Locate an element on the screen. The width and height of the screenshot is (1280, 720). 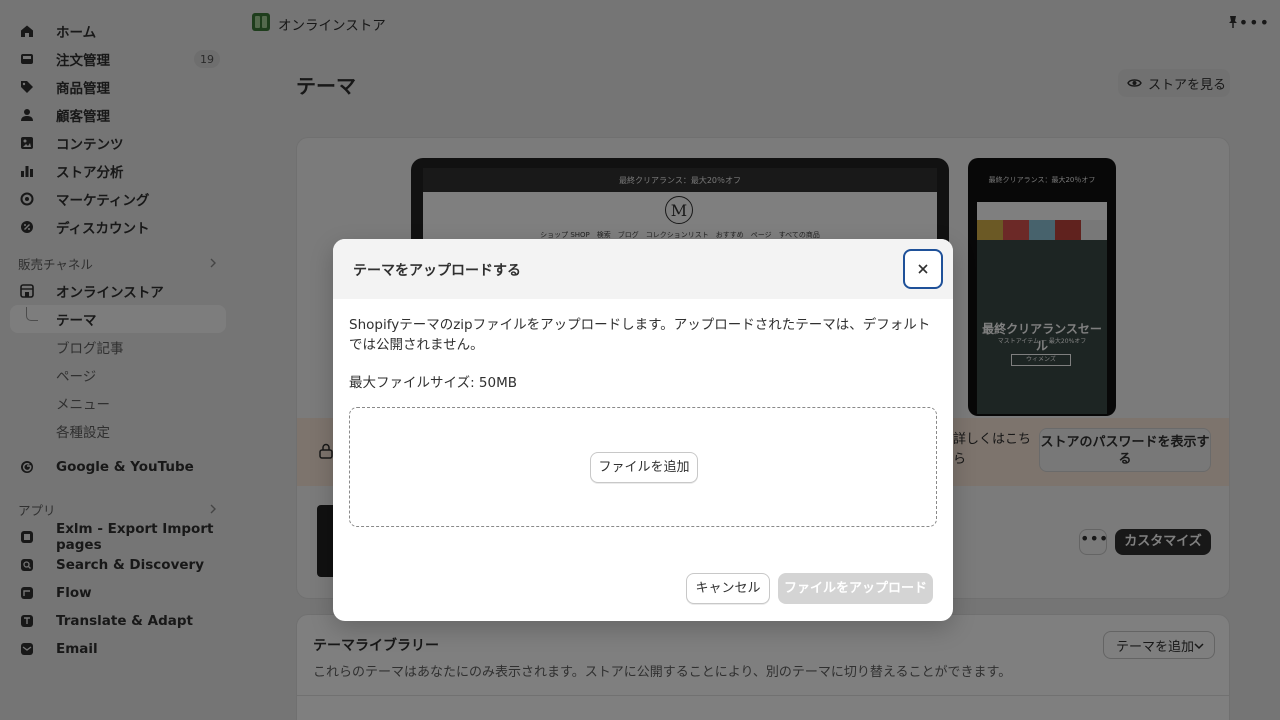
add-file-button: ファイルを追加 is located at coordinates (644, 467).